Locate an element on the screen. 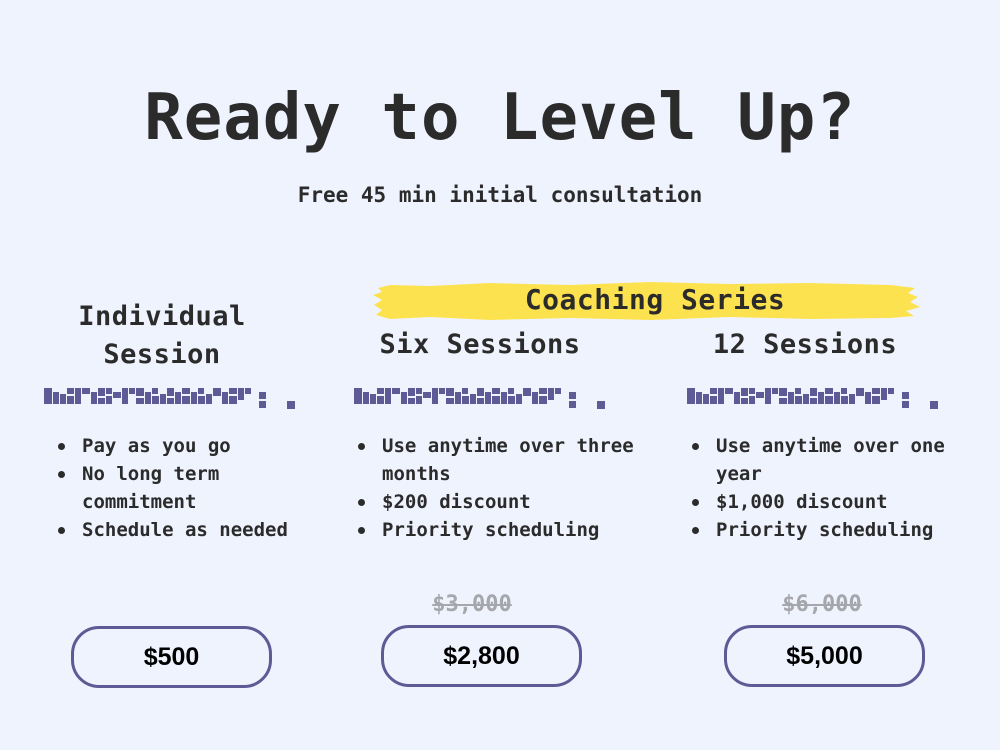  plan-12-sessions: 12 Sessions is located at coordinates (805, 345).